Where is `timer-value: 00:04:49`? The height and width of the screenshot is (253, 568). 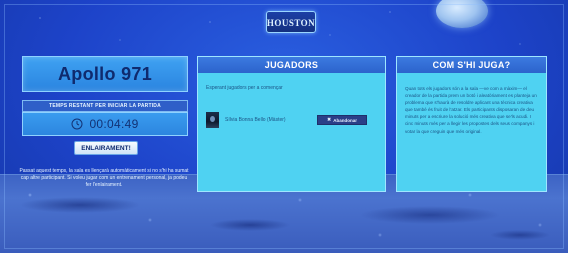 timer-value: 00:04:49 is located at coordinates (114, 124).